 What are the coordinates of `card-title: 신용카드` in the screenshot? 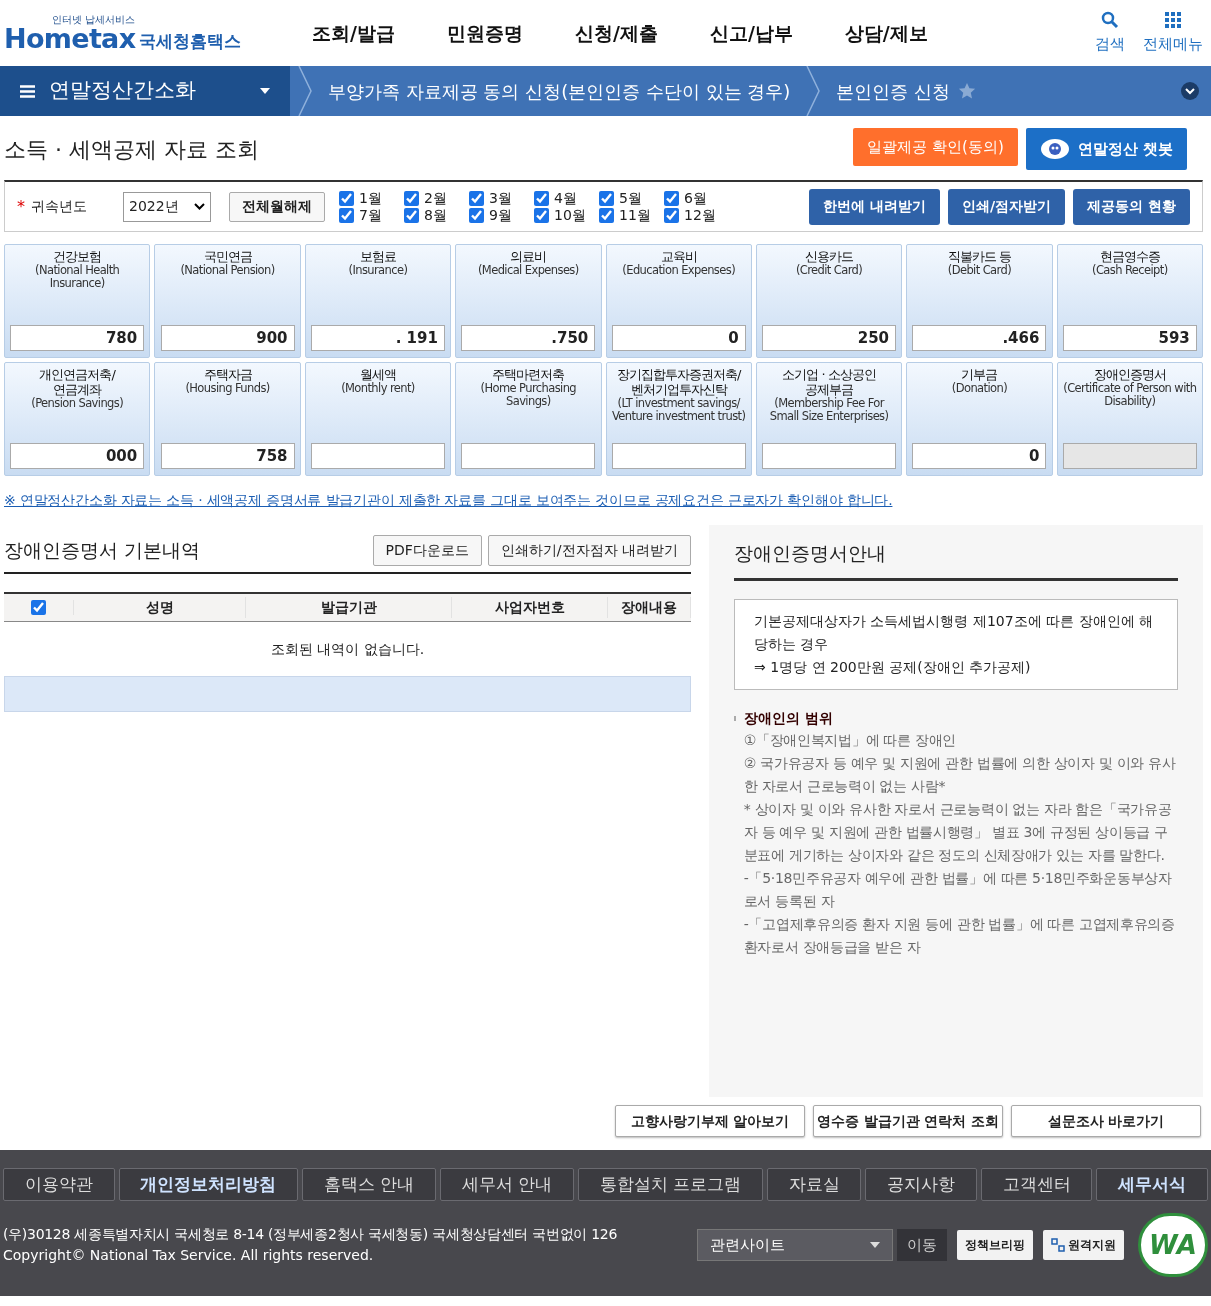 It's located at (829, 256).